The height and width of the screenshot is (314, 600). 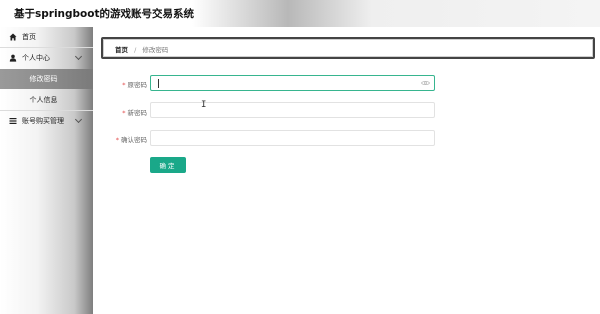 What do you see at coordinates (117, 84) in the screenshot?
I see `old-password-label: * 原密码` at bounding box center [117, 84].